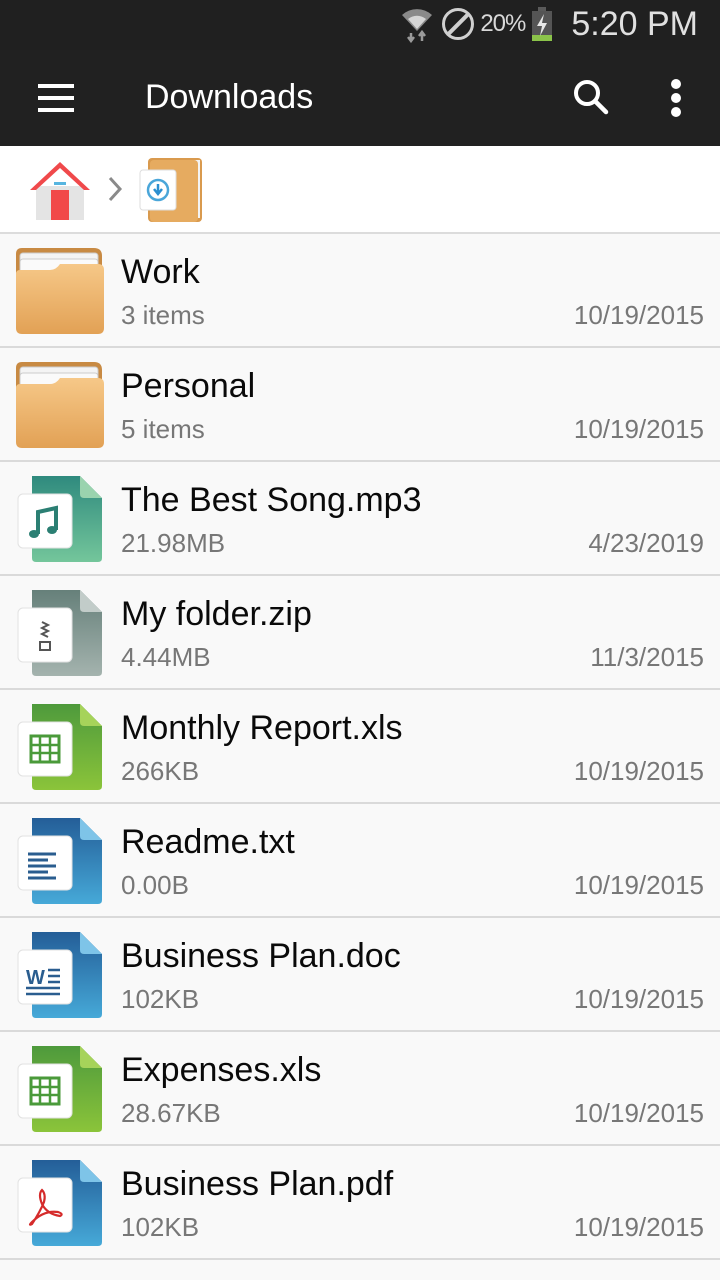  Describe the element at coordinates (160, 272) in the screenshot. I see `file-name: Work` at that location.